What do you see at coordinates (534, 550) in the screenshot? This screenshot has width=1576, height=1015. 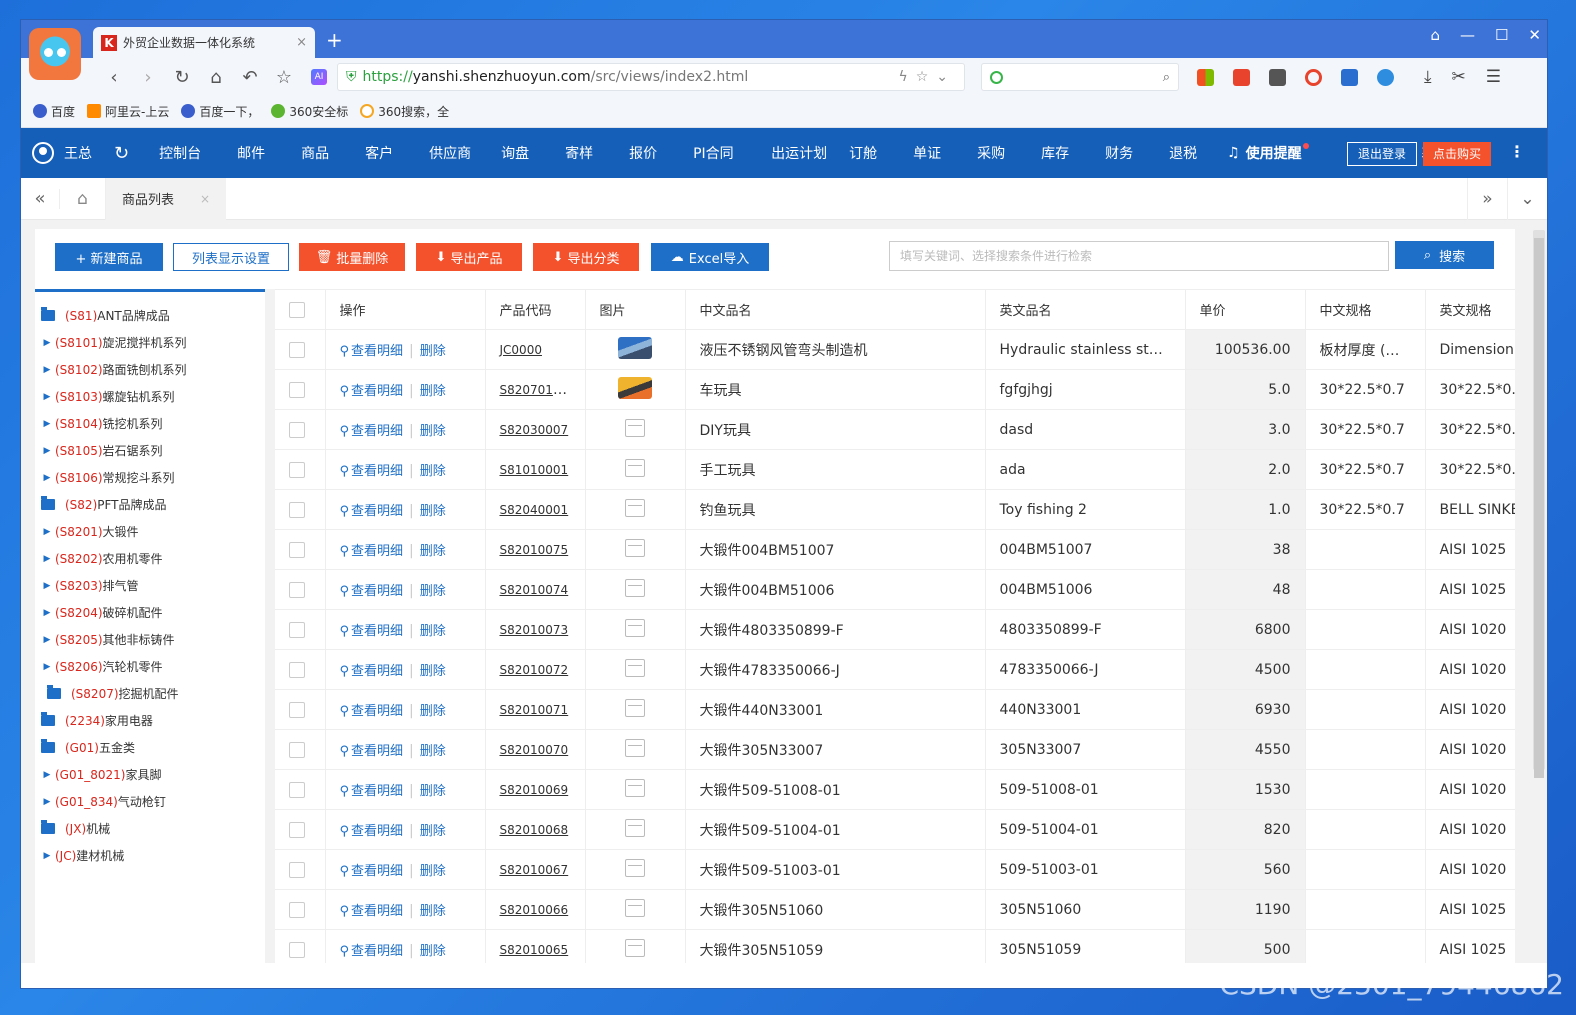 I see `product-code-link: S82010075` at bounding box center [534, 550].